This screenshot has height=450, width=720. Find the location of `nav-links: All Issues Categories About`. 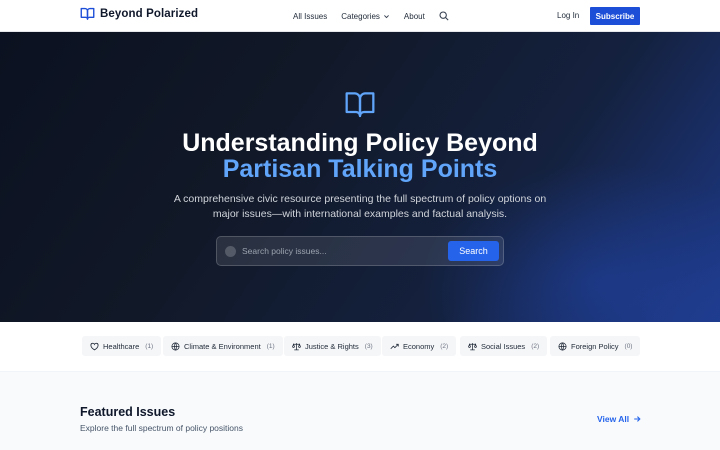

nav-links: All Issues Categories About is located at coordinates (371, 16).